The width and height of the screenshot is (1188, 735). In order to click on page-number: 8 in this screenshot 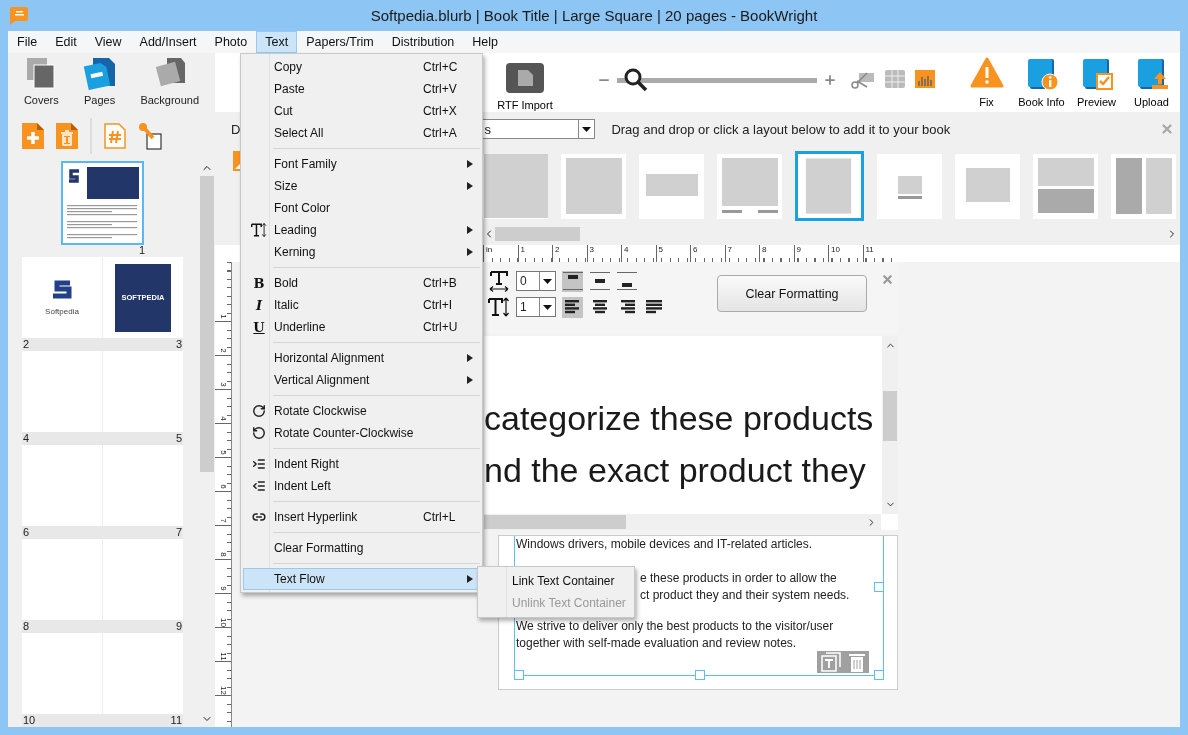, I will do `click(26, 626)`.